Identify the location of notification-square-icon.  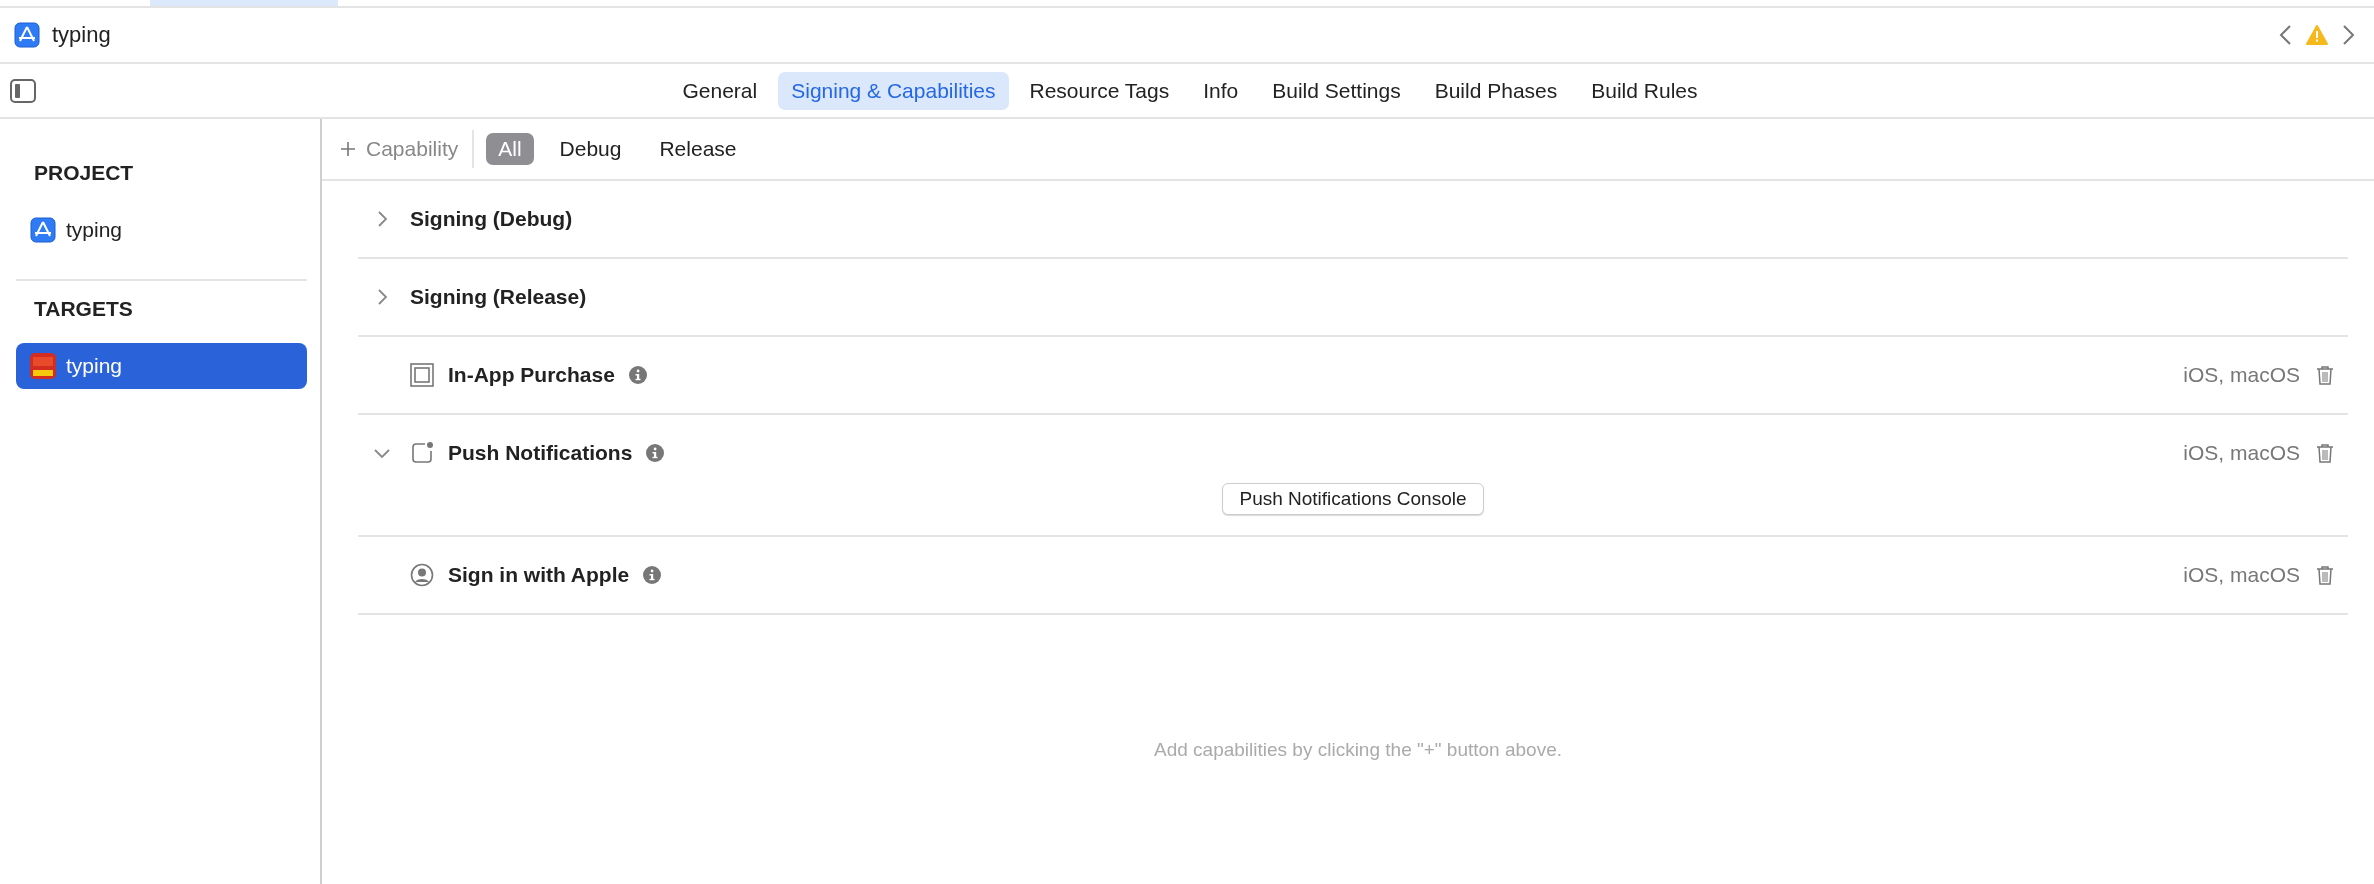
(422, 453).